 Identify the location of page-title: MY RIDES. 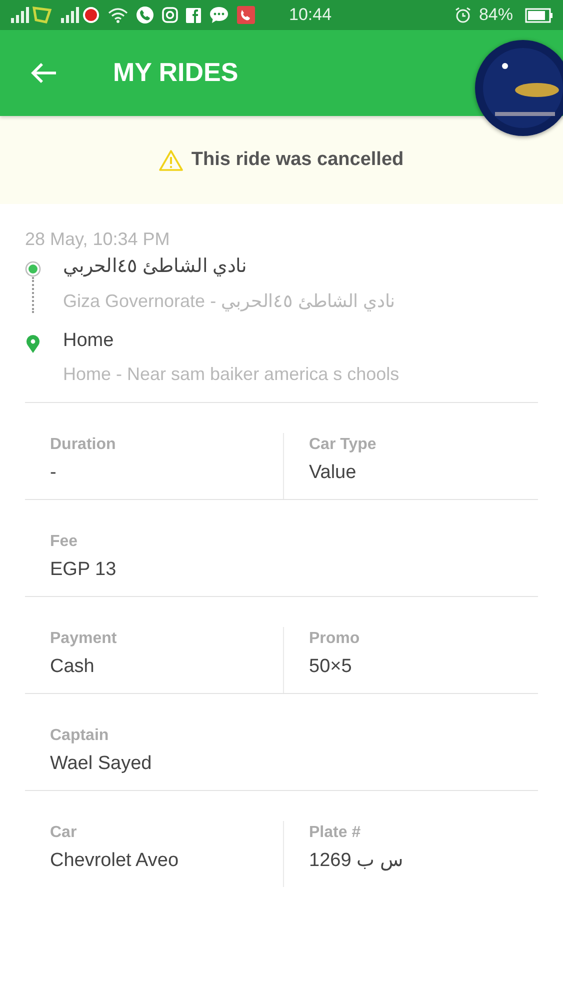
(175, 73).